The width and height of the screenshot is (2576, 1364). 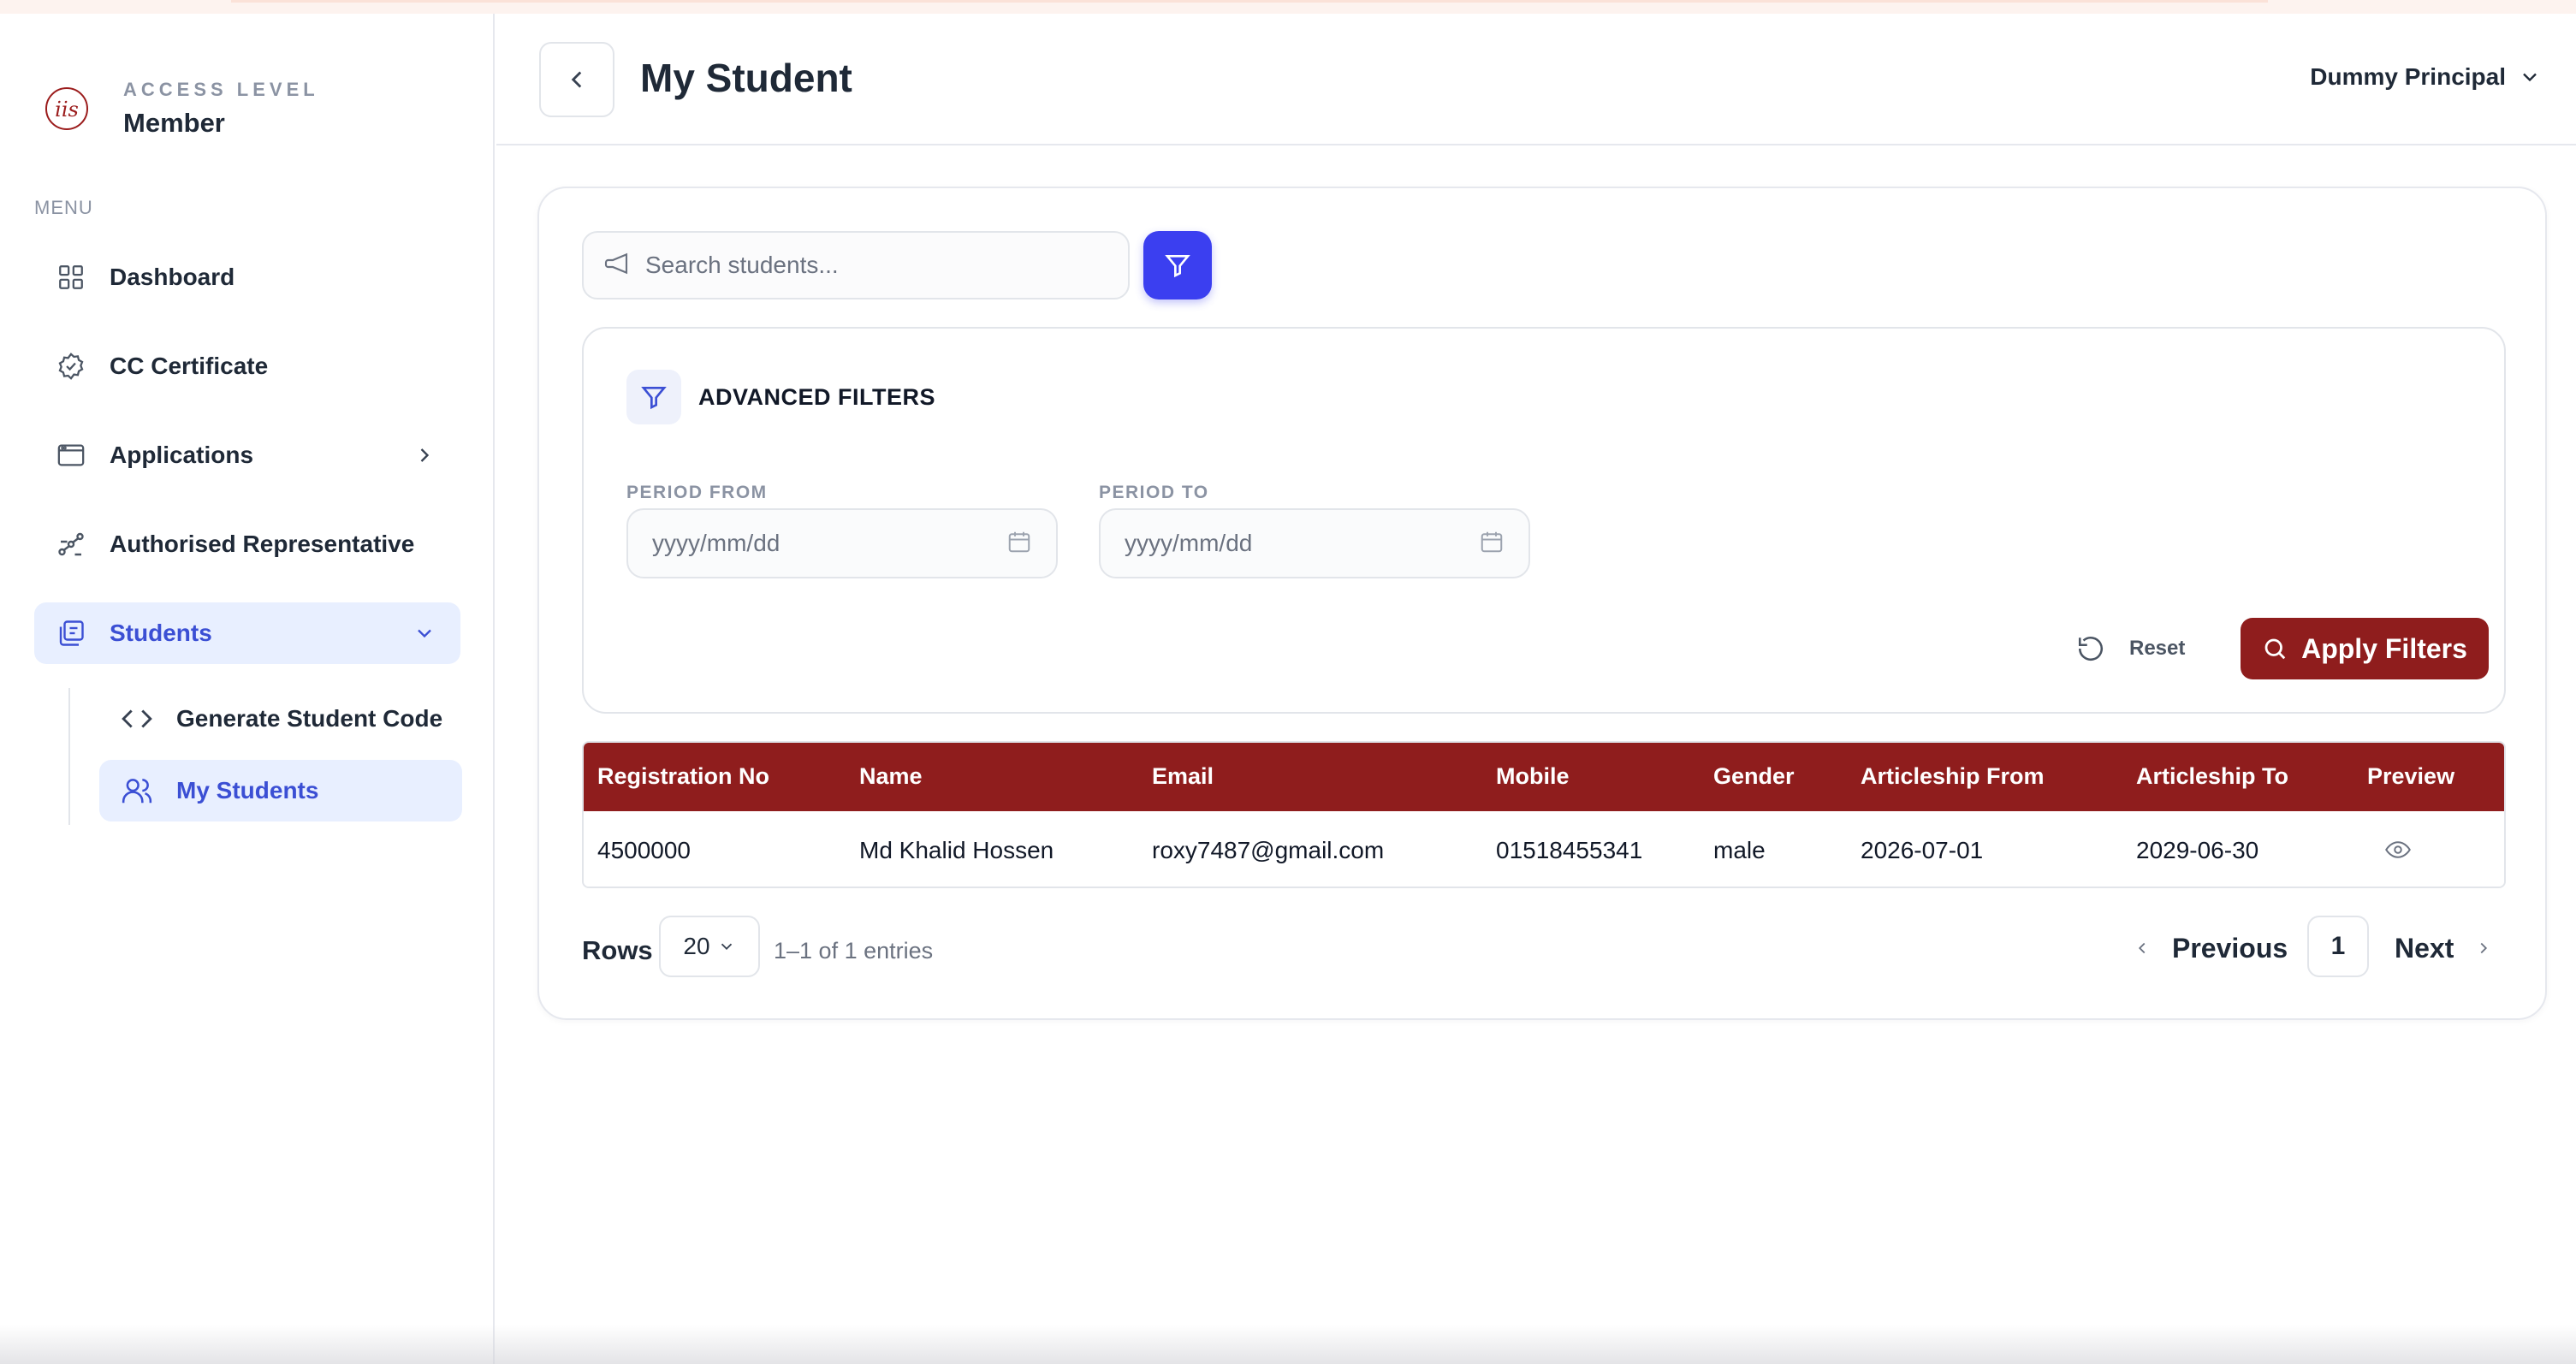 I want to click on period-to-field, so click(x=1314, y=543).